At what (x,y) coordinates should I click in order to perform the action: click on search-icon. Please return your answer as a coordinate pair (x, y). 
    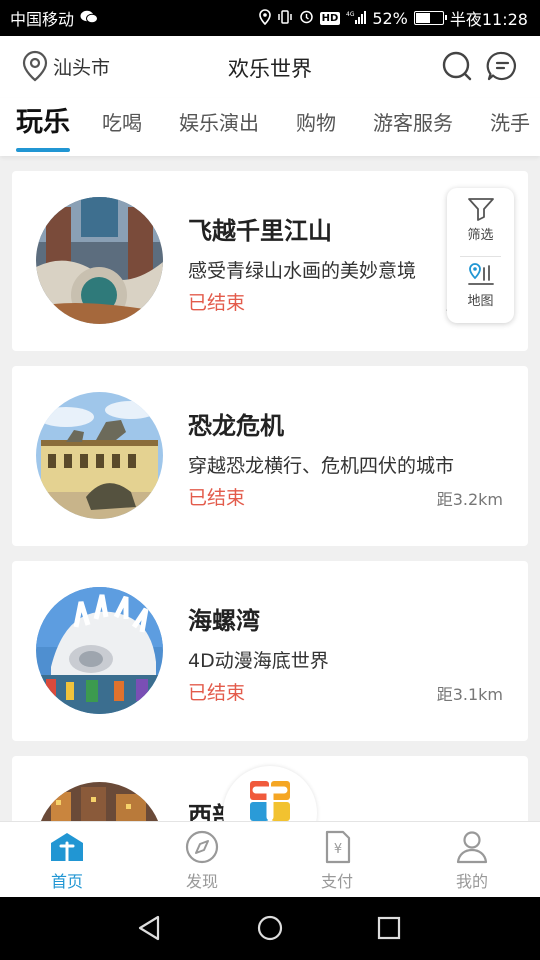
    Looking at the image, I should click on (457, 66).